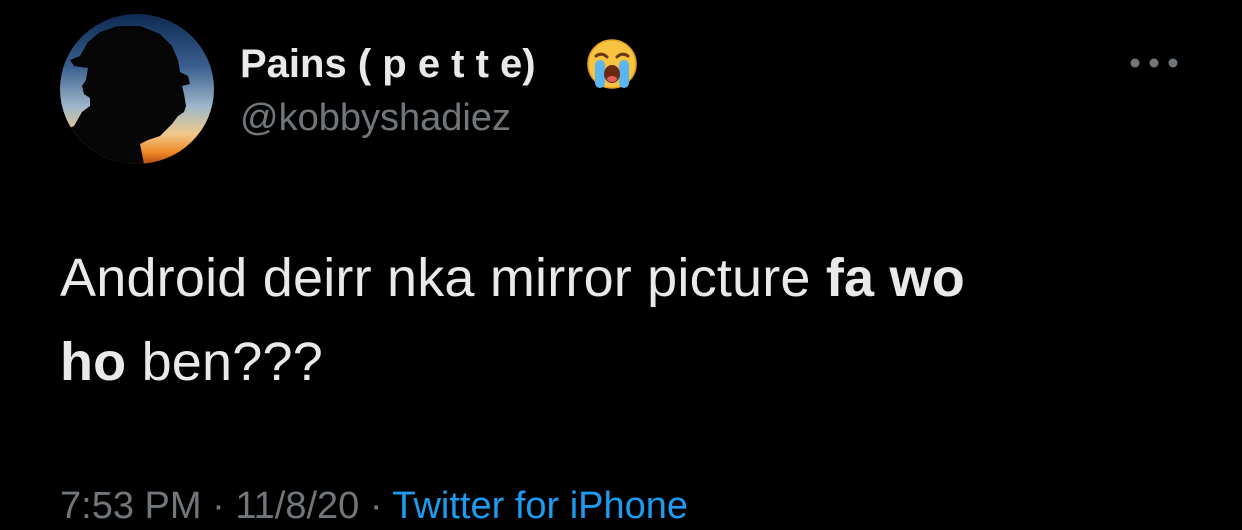 Image resolution: width=1242 pixels, height=530 pixels. What do you see at coordinates (388, 64) in the screenshot?
I see `author-display-name: Pains ( p e t t e)` at bounding box center [388, 64].